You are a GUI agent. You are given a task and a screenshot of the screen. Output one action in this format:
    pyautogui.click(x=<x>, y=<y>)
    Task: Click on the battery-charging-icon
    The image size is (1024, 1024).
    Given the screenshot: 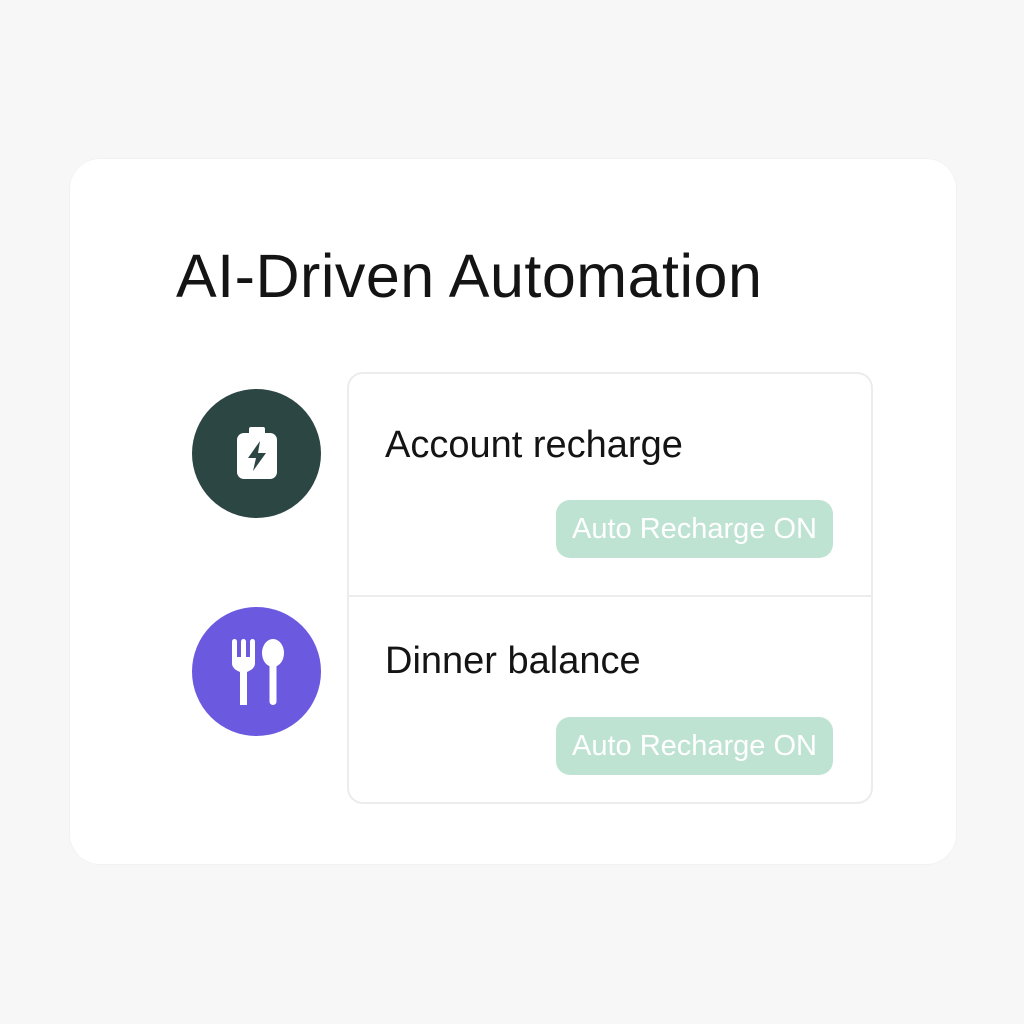 What is the action you would take?
    pyautogui.click(x=256, y=453)
    